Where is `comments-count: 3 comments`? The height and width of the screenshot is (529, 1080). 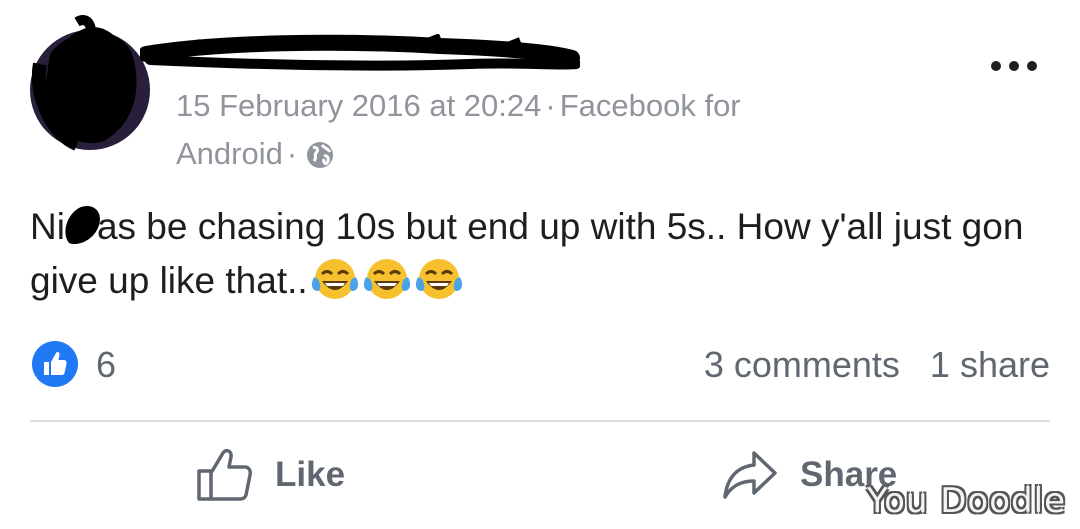 comments-count: 3 comments is located at coordinates (802, 364).